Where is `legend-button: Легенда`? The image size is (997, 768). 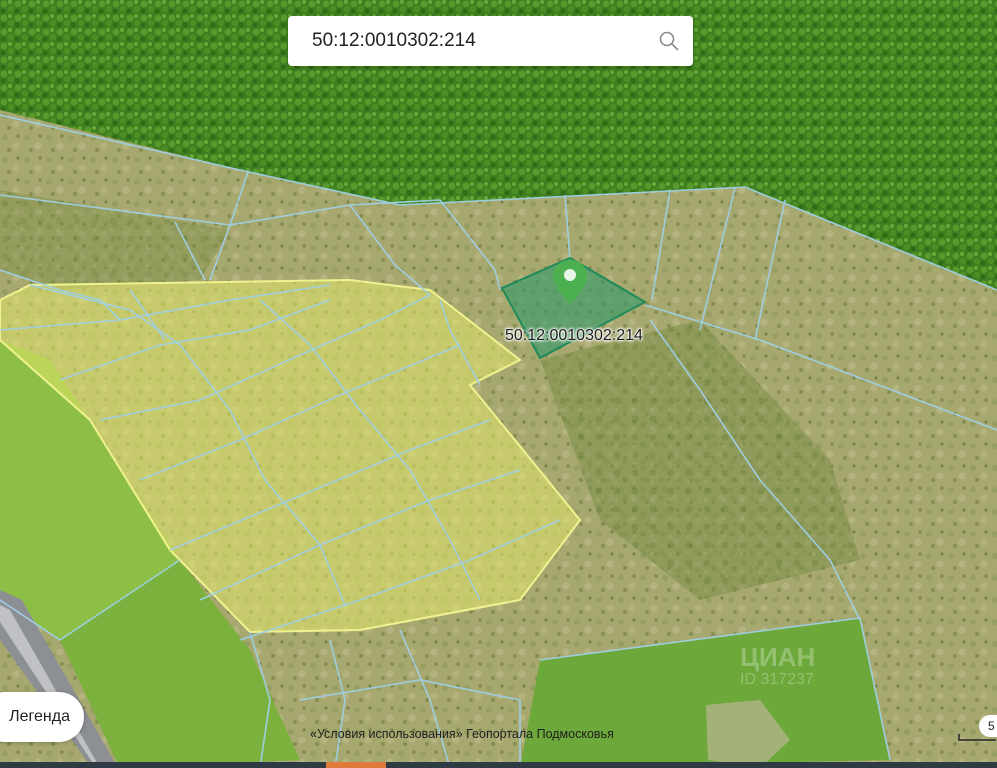
legend-button: Легенда is located at coordinates (42, 717).